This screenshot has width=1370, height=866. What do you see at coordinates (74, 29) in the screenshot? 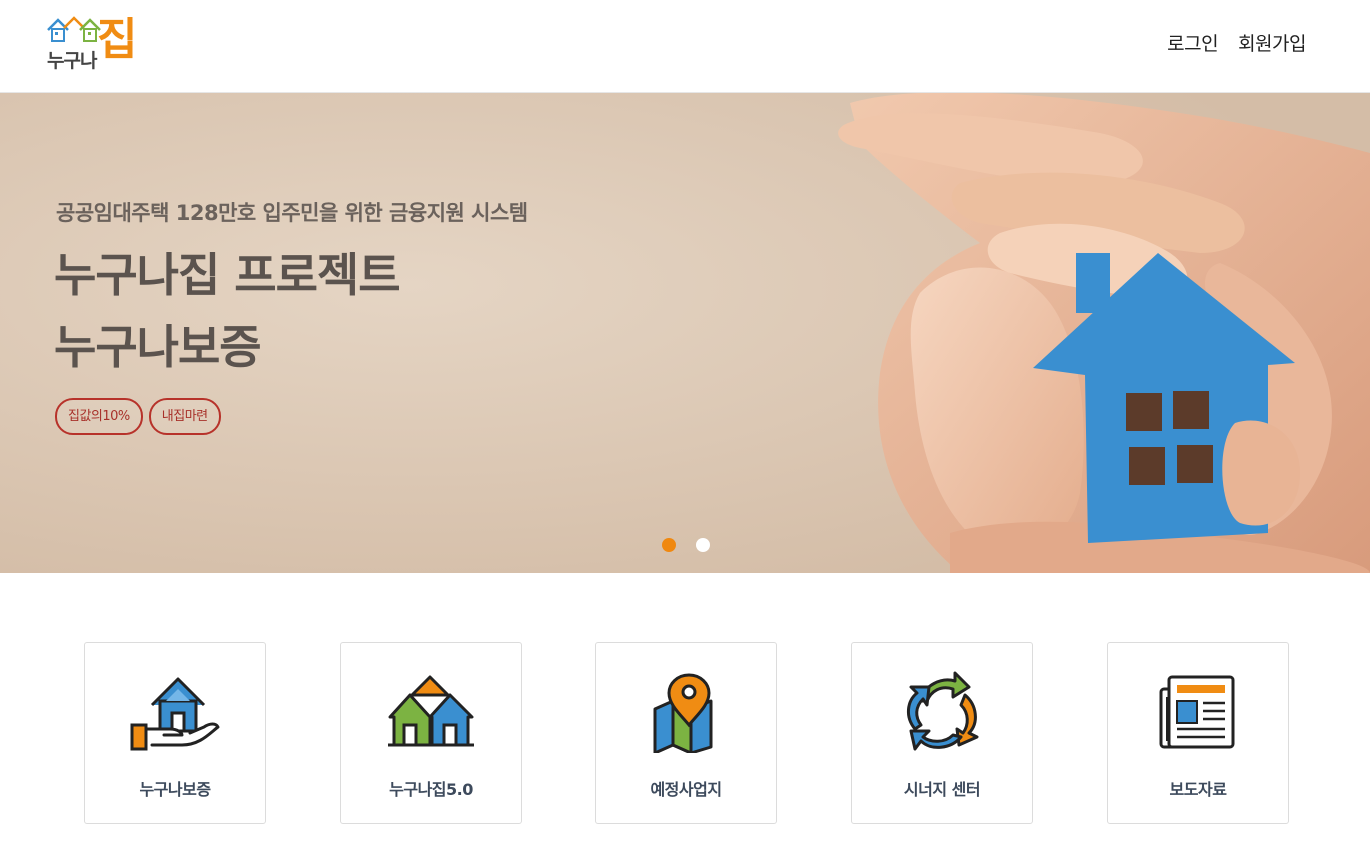
I see `logo-houses-icon` at bounding box center [74, 29].